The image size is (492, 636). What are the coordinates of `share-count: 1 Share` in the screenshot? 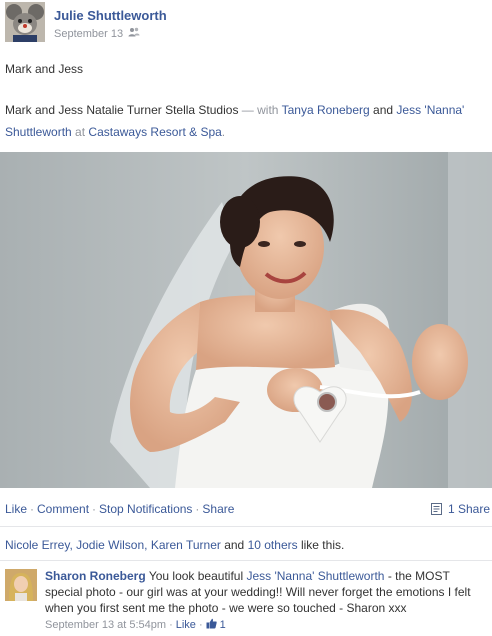 It's located at (460, 509).